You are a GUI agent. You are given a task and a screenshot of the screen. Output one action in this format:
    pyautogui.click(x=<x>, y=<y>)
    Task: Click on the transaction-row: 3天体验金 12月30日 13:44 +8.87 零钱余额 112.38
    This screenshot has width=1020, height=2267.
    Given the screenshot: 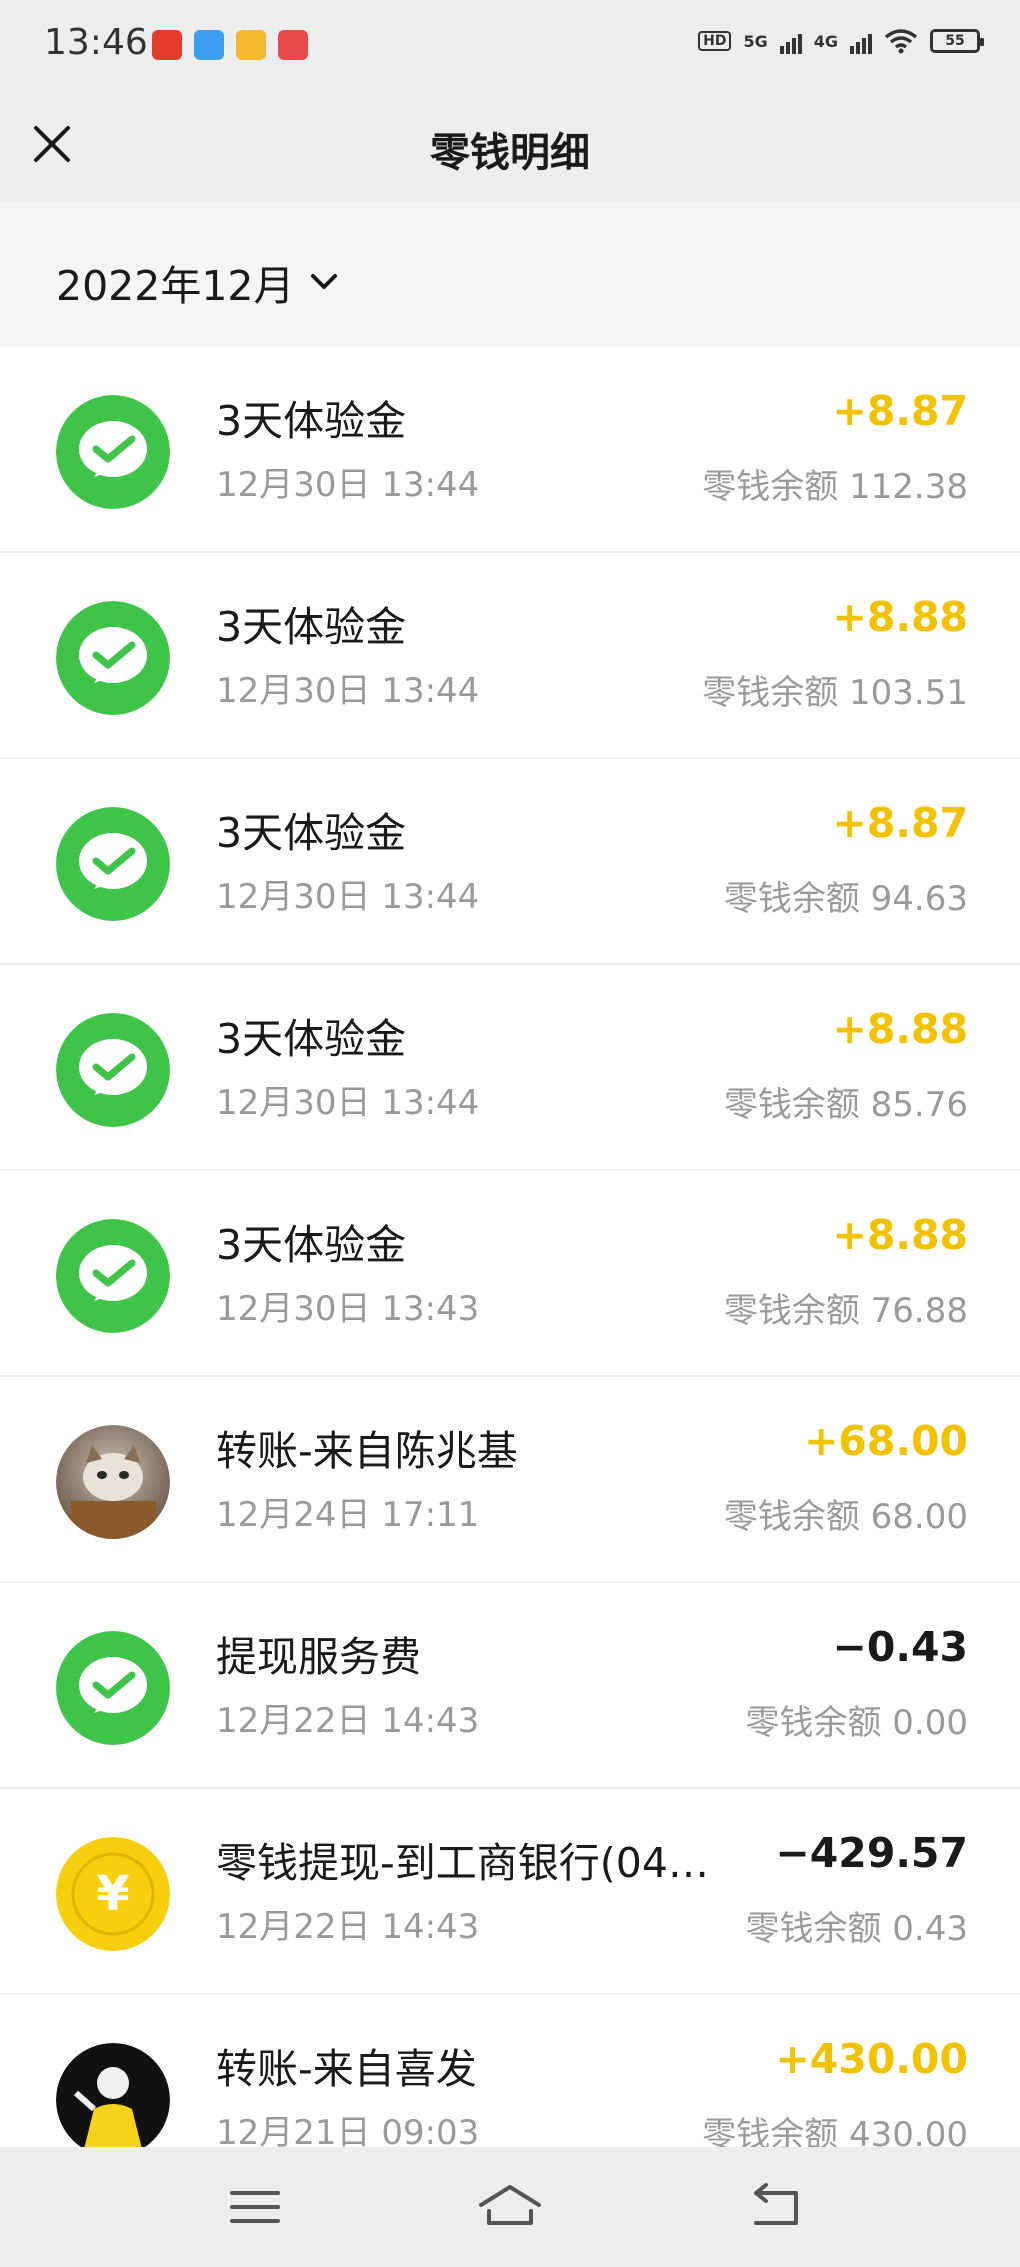 What is the action you would take?
    pyautogui.click(x=510, y=450)
    